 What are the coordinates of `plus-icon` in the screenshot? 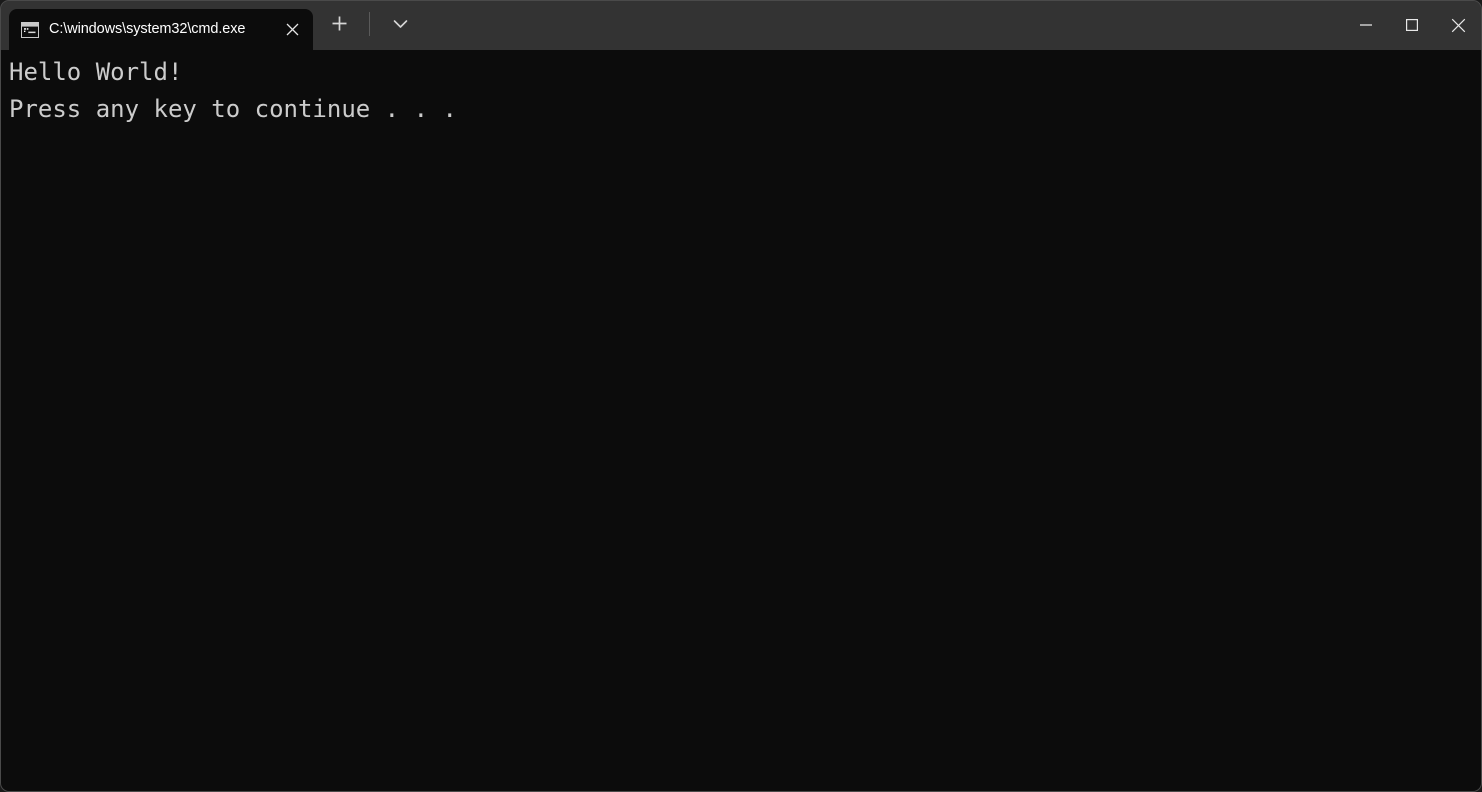 It's located at (339, 23).